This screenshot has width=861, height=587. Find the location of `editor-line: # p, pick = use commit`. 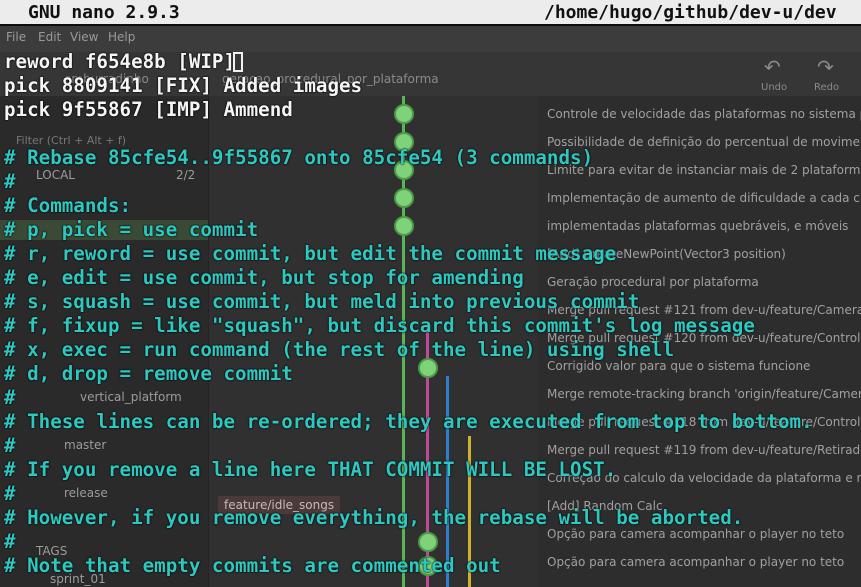

editor-line: # p, pick = use commit is located at coordinates (131, 230).